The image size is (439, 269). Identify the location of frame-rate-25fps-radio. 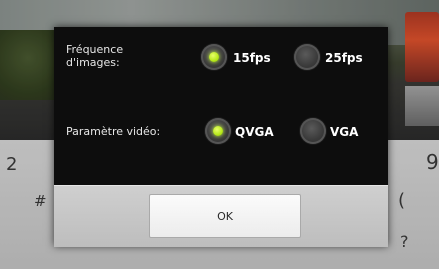
(307, 57).